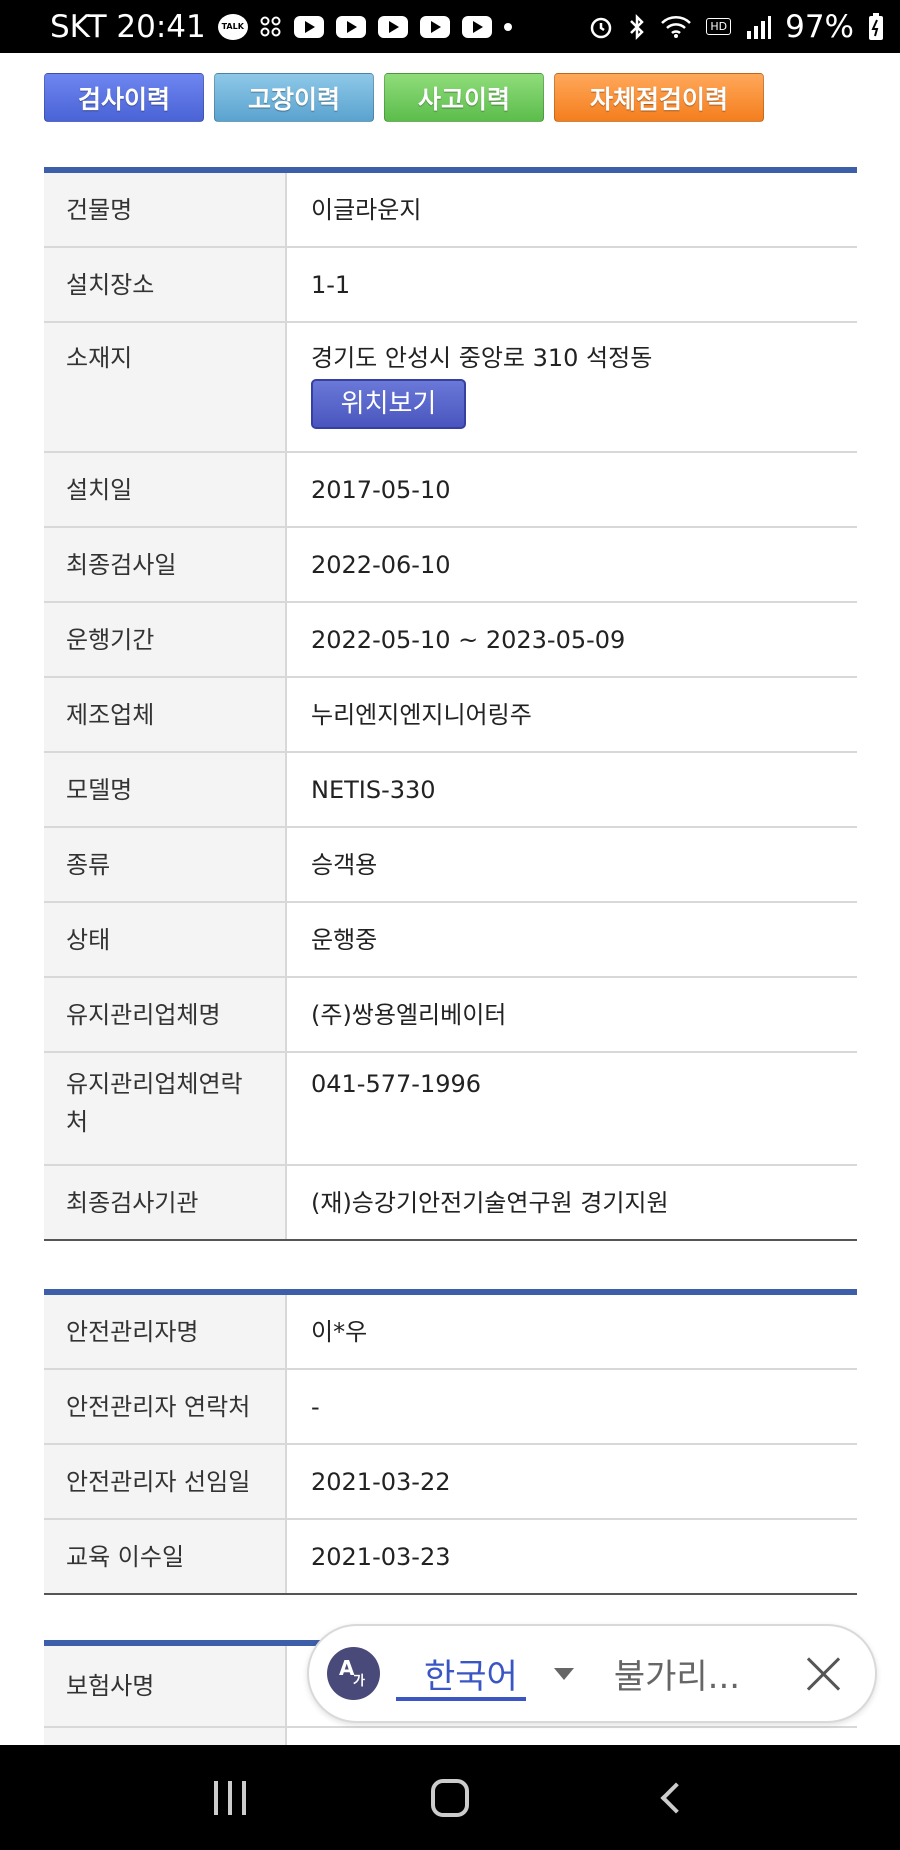 The height and width of the screenshot is (1850, 900). Describe the element at coordinates (388, 404) in the screenshot. I see `view-location-button: 위치보기` at that location.